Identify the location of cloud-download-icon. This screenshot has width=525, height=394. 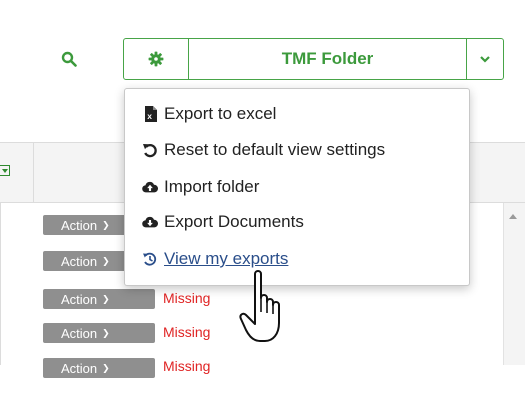
(150, 222).